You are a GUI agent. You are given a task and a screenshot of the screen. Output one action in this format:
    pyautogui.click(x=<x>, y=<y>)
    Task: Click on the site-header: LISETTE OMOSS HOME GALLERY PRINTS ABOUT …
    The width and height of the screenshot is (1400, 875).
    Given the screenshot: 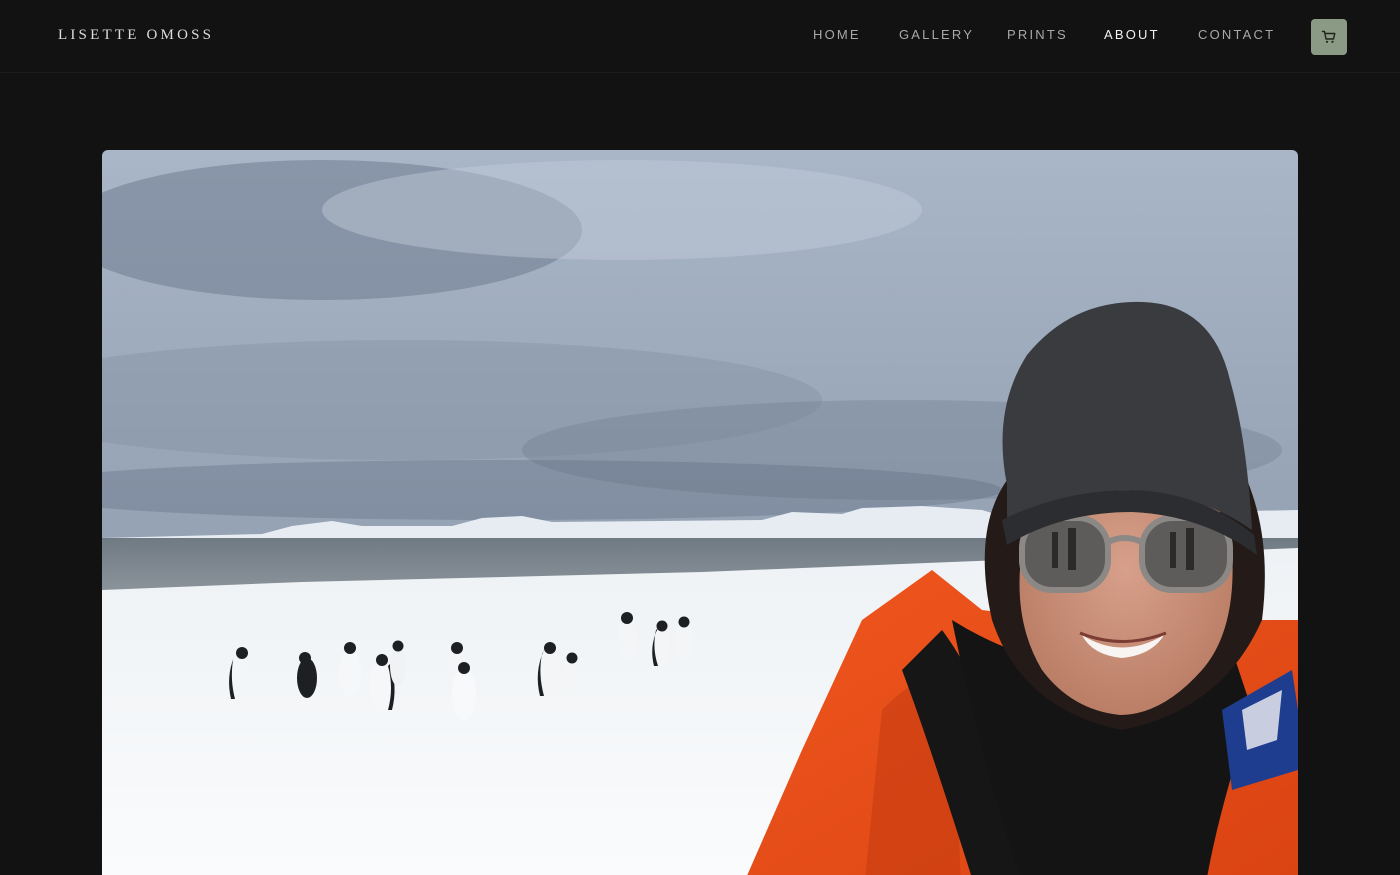 What is the action you would take?
    pyautogui.click(x=700, y=36)
    